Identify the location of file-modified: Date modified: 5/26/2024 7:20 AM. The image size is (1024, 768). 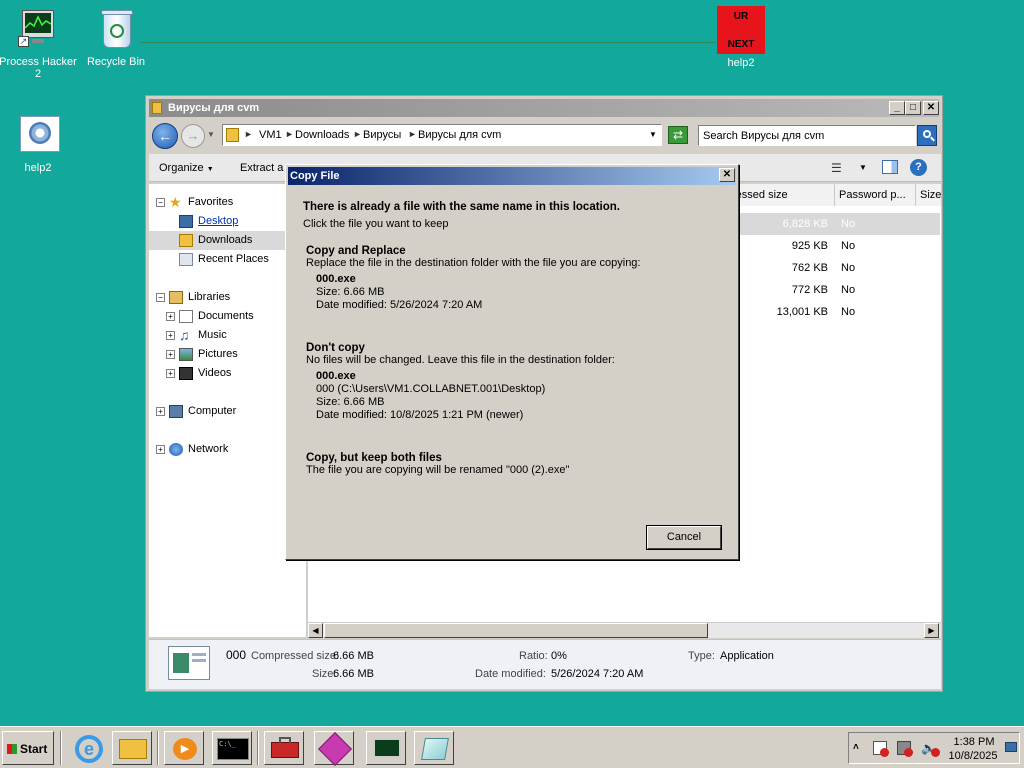
(399, 305).